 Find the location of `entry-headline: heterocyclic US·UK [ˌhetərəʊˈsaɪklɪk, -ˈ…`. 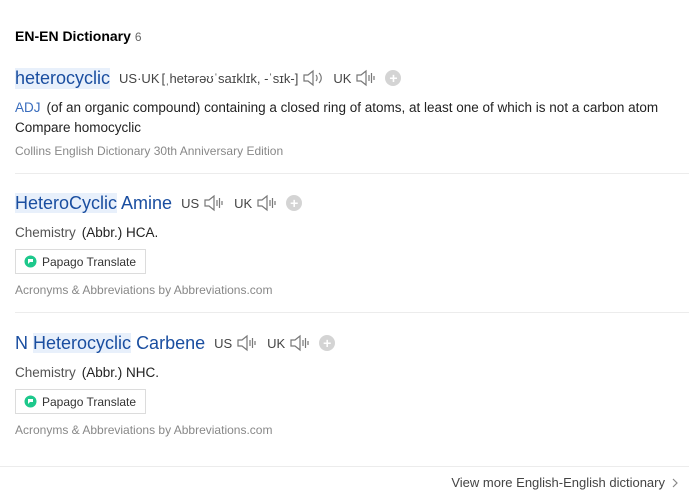

entry-headline: heterocyclic US·UK [ˌhetərəʊˈsaɪklɪk, -ˈ… is located at coordinates (352, 78).